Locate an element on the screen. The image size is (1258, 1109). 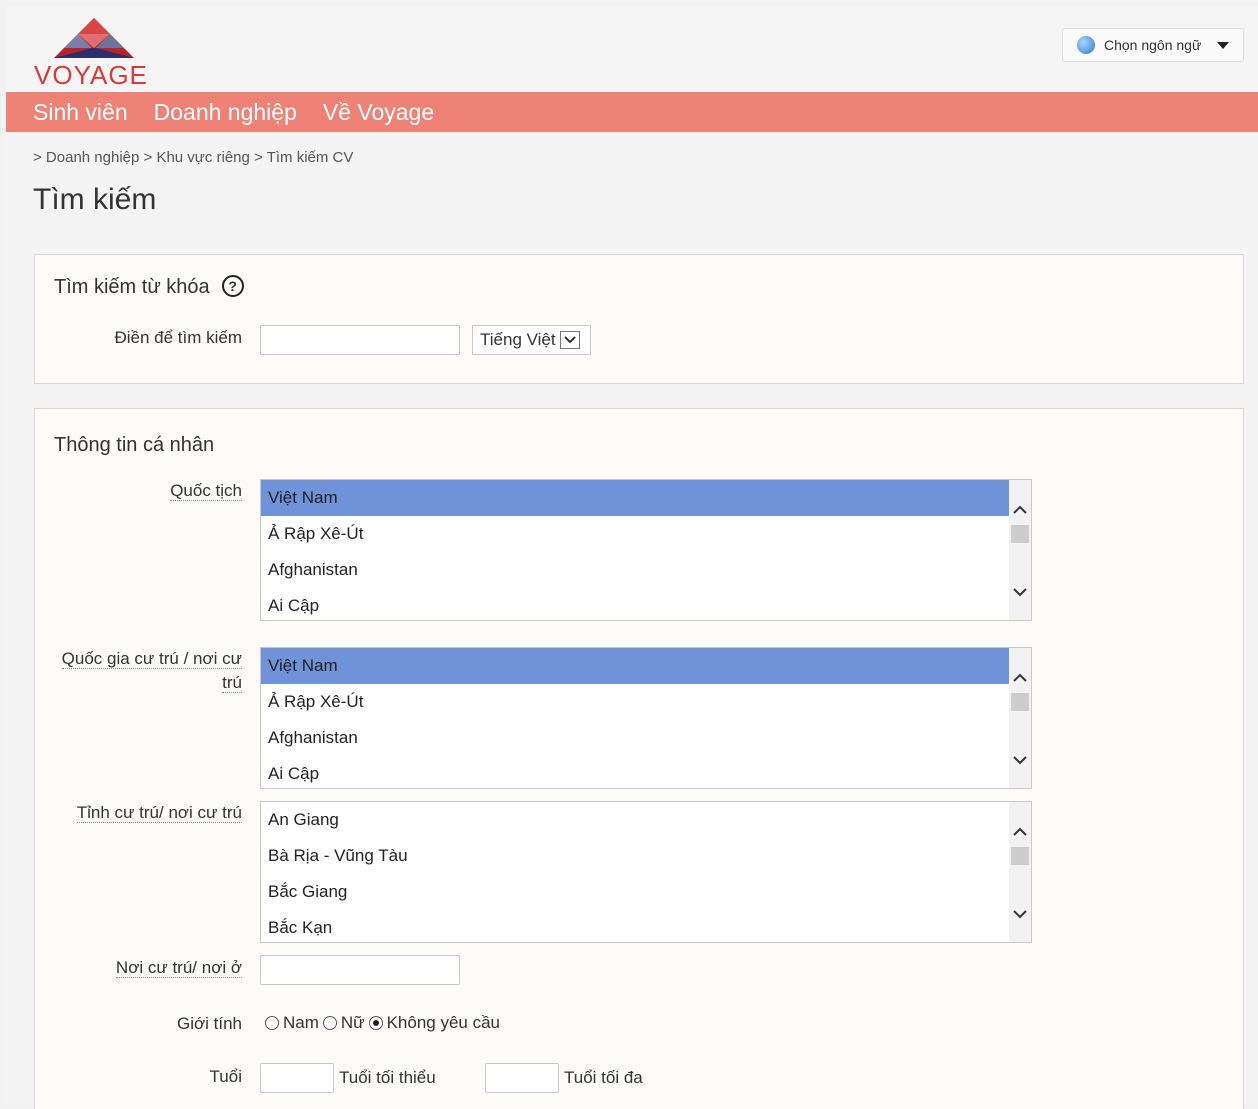
voyage-logo: VOYAGE is located at coordinates (94, 53).